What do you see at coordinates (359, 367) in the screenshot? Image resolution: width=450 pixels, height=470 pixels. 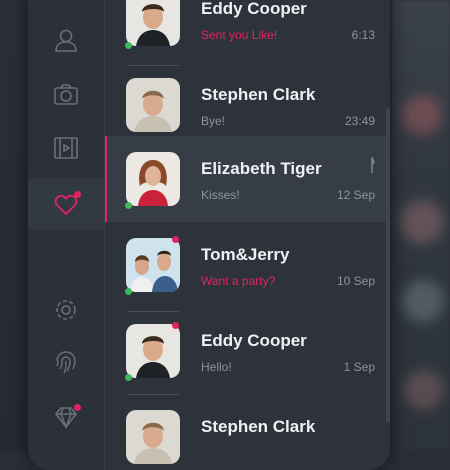 I see `message-time: 1 Sep` at bounding box center [359, 367].